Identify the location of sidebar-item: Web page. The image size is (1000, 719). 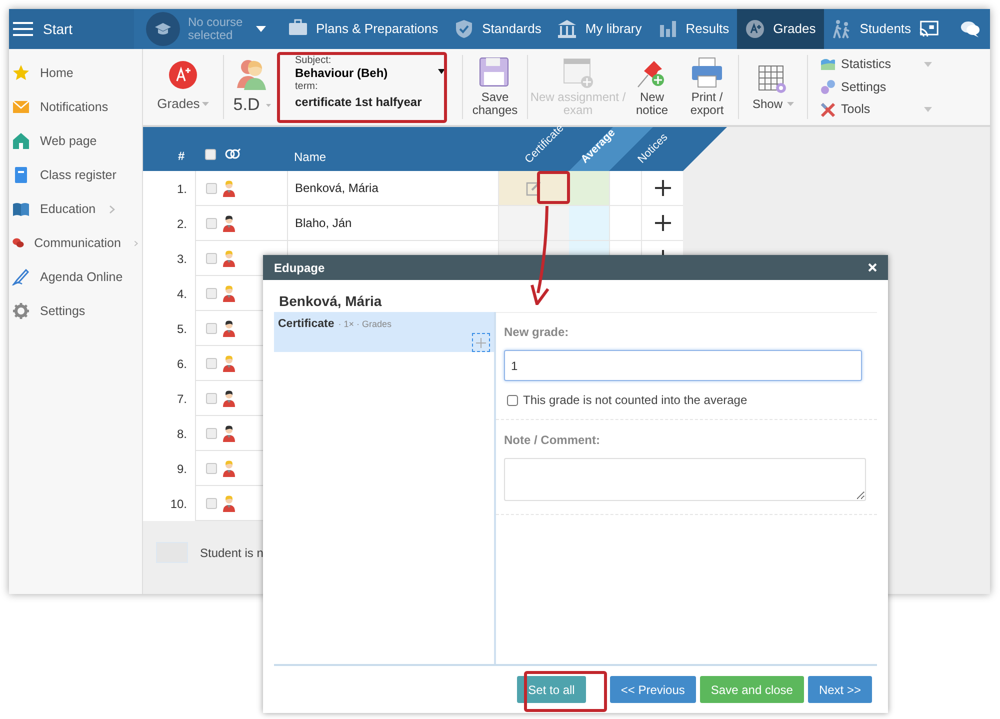
(75, 141).